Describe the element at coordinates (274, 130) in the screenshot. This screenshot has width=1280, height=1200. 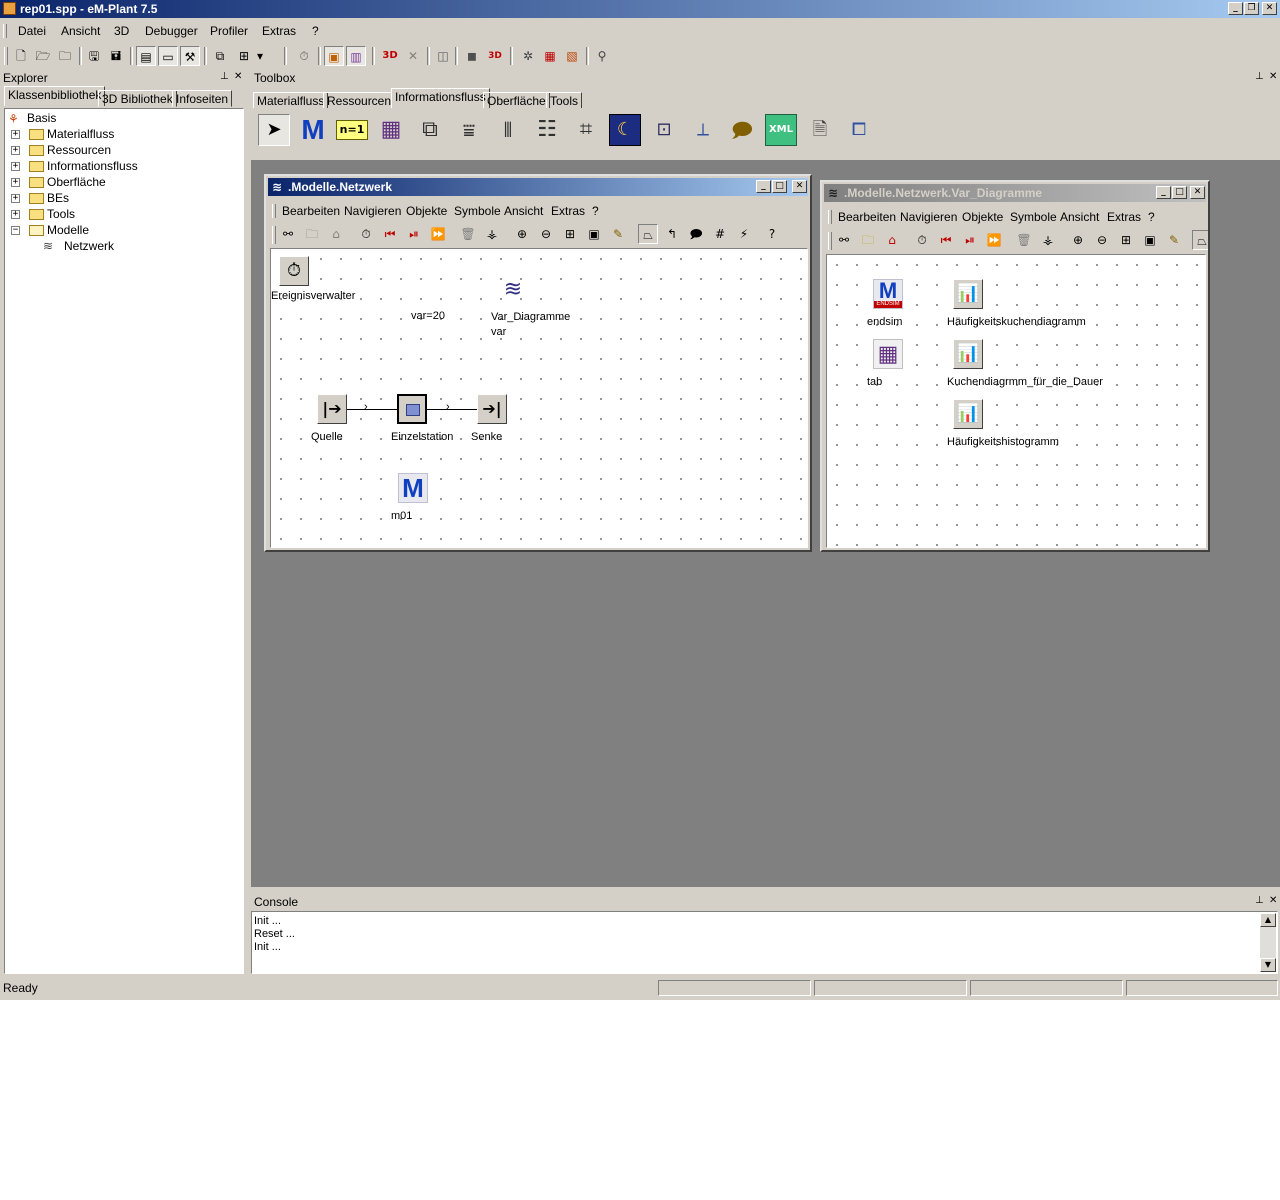
I see `pointer-icon: ➤` at that location.